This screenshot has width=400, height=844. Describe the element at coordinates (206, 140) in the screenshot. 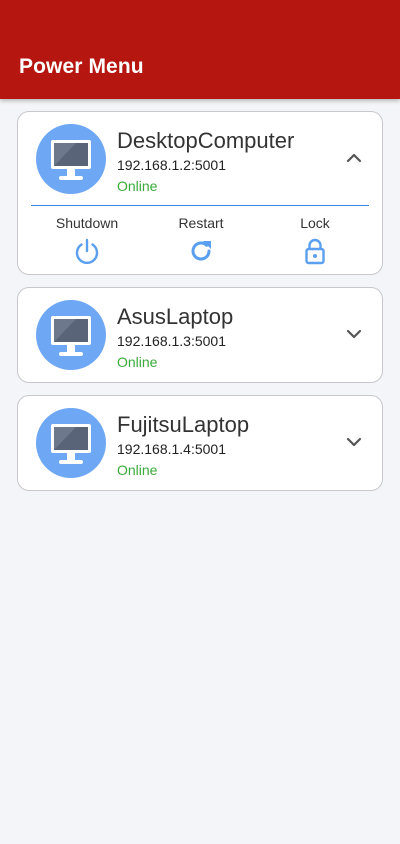

I see `device-name: DesktopComputer` at that location.